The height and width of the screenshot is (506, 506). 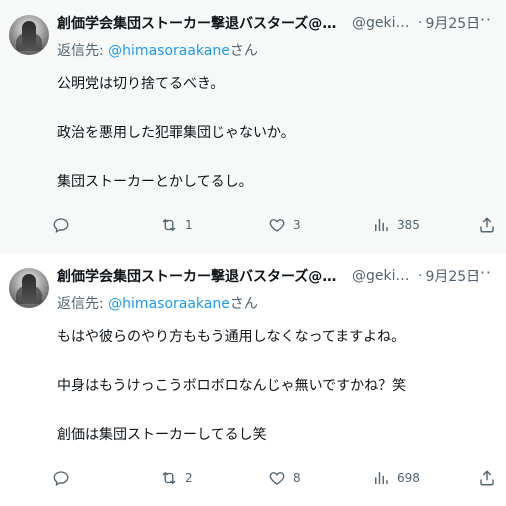 I want to click on tweet-line: 中身はもうけっこうボロボロなんじゃ無いですかね？笑, so click(x=232, y=386).